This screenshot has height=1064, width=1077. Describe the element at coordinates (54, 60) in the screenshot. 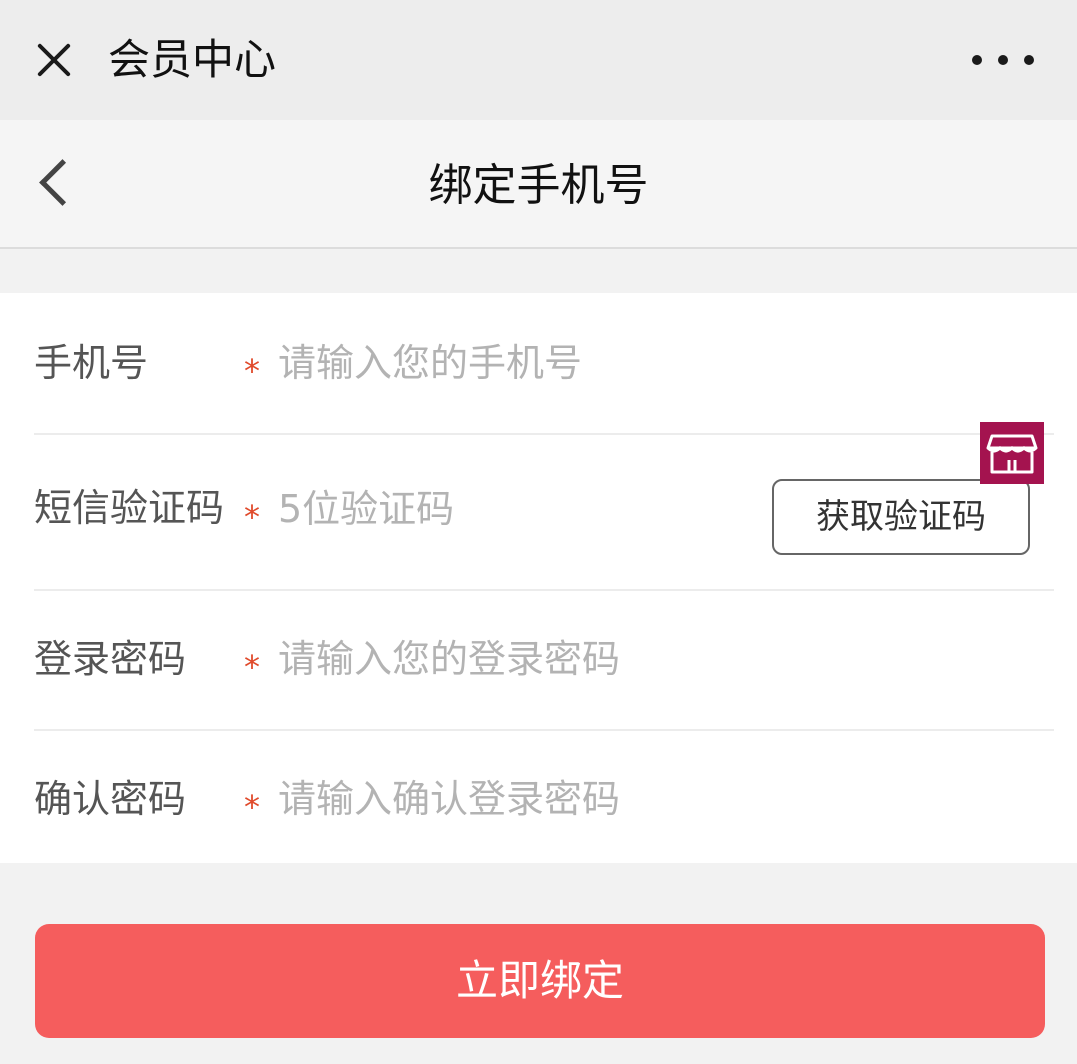

I see `close-icon` at that location.